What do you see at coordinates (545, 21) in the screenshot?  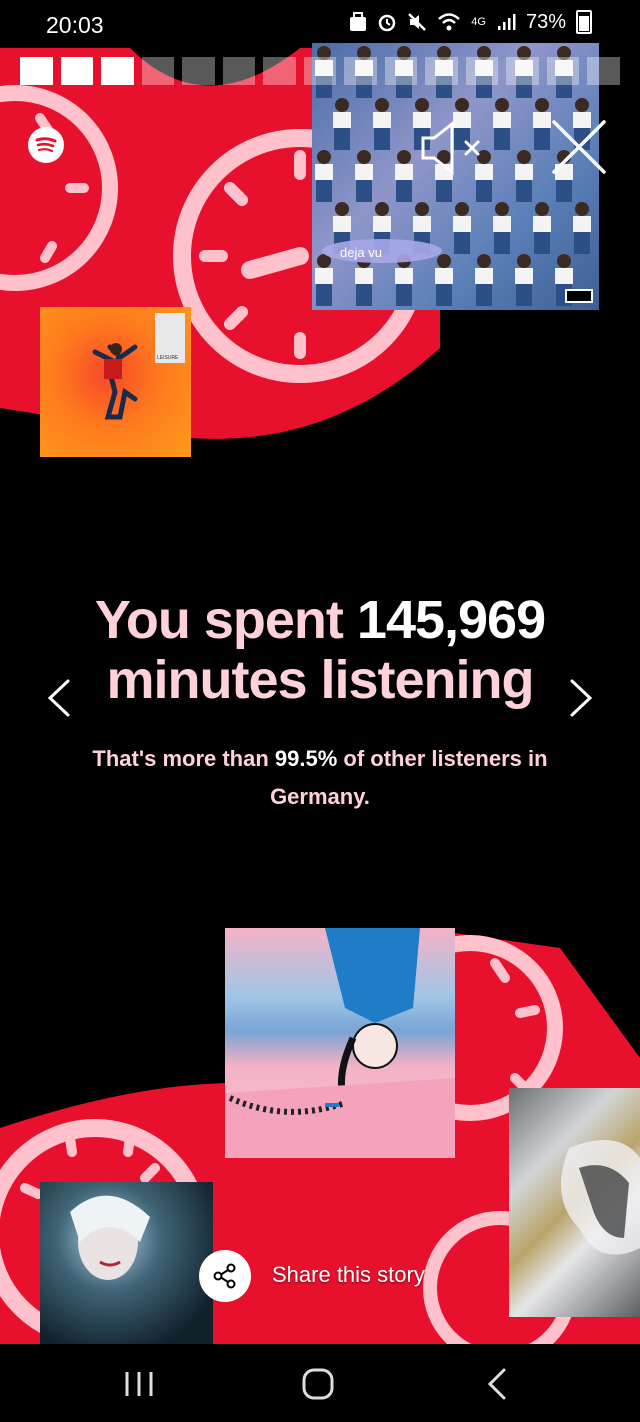 I see `battery-percent: 73%` at bounding box center [545, 21].